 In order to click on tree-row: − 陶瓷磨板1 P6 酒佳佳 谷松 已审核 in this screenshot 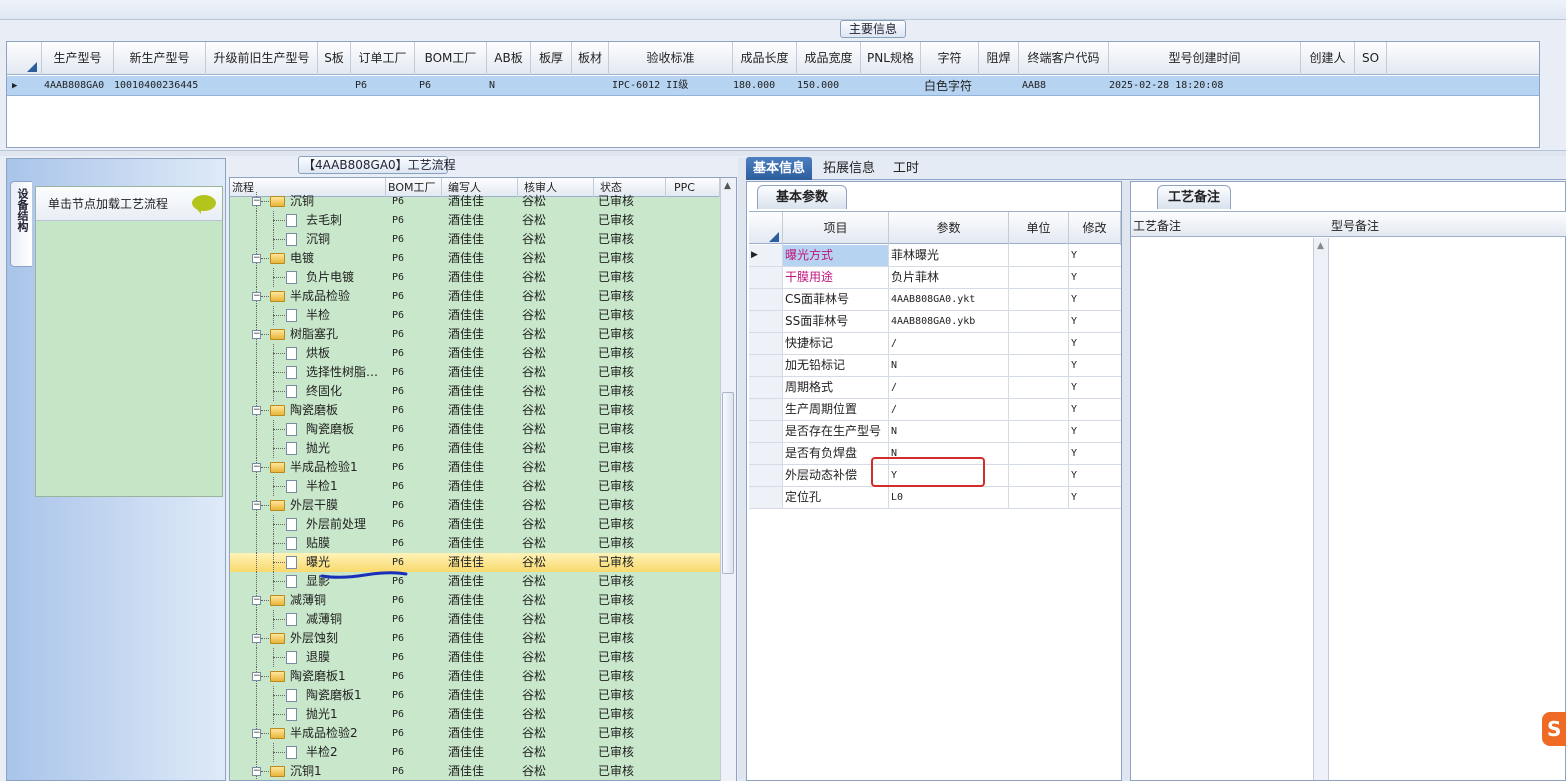, I will do `click(475, 676)`.